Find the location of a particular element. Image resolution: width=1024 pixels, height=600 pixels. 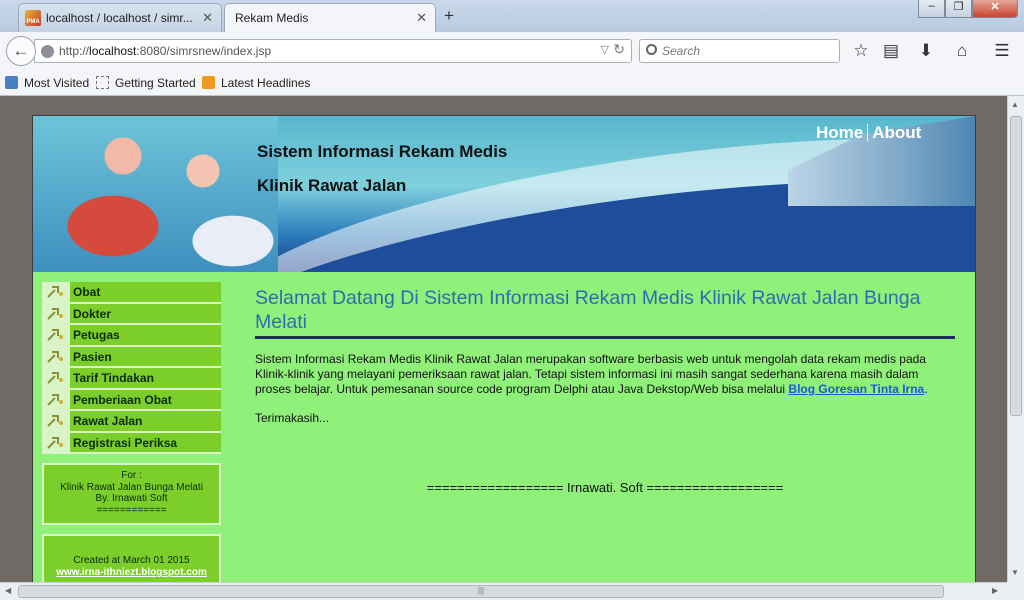

sidebar-item-rawat-jalan: Rawat Jalan is located at coordinates (131, 422).